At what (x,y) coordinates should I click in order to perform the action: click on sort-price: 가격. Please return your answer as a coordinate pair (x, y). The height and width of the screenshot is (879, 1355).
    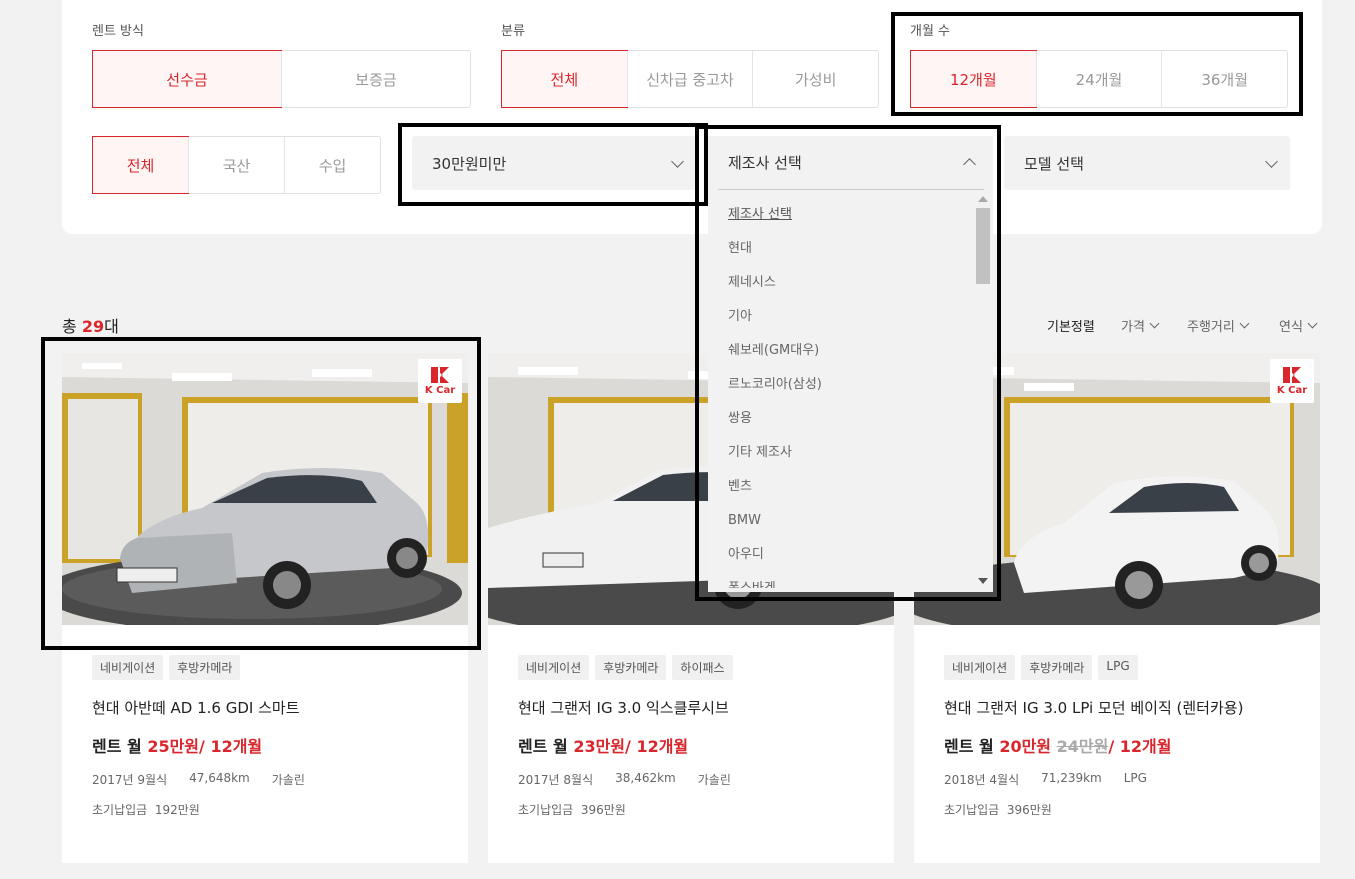
    Looking at the image, I should click on (1140, 325).